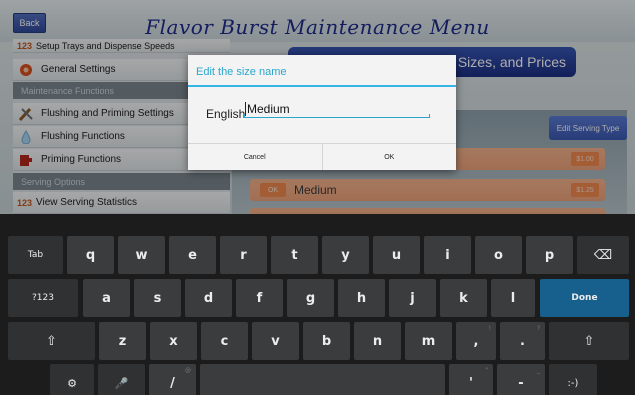  I want to click on cancel-button: Cancel, so click(255, 157).